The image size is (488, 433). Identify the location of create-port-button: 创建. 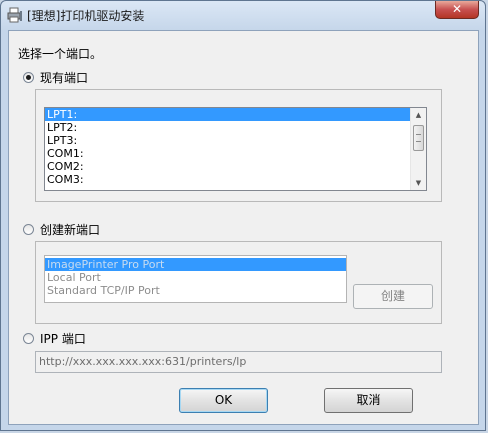
(393, 296).